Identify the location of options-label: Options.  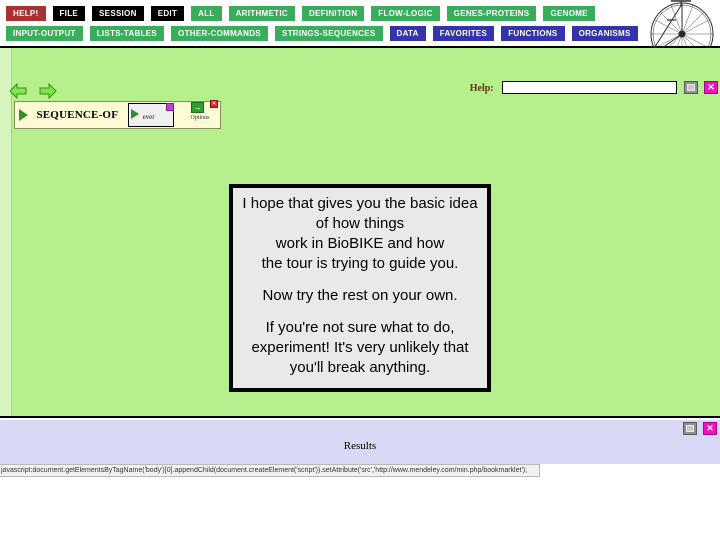
(200, 118).